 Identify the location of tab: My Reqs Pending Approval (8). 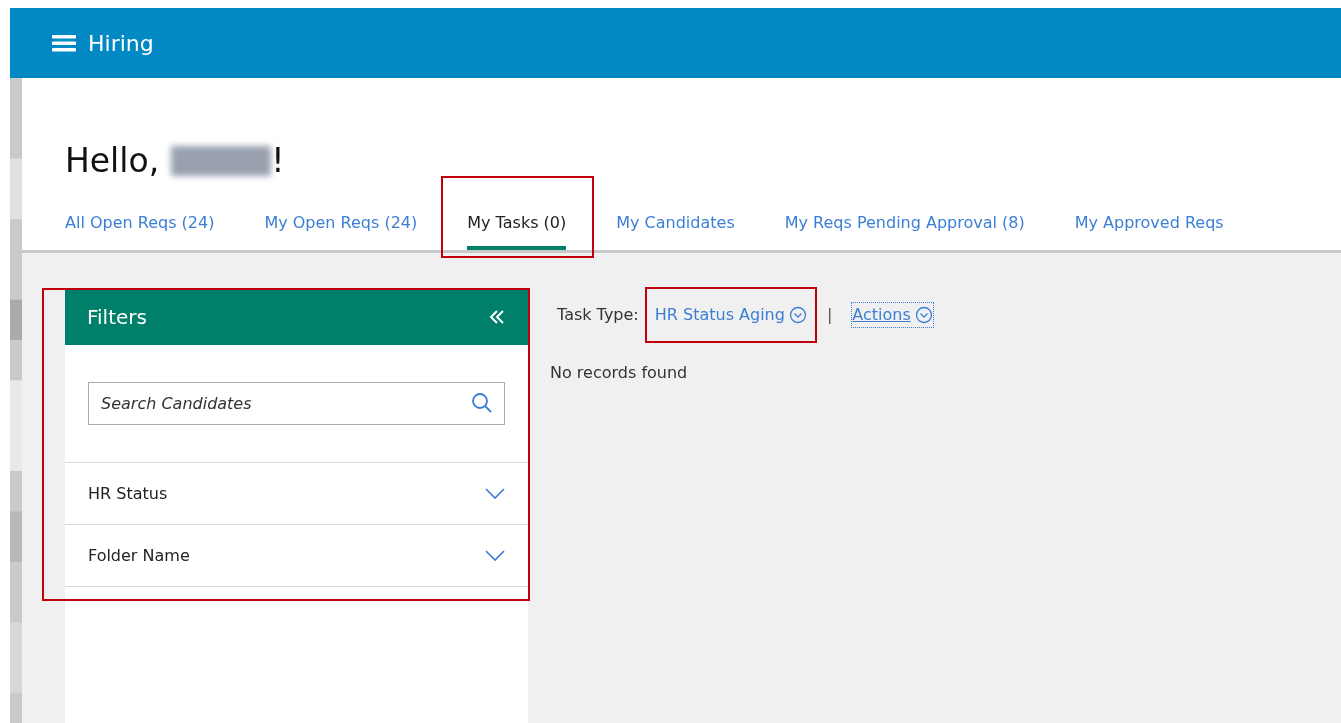
(904, 225).